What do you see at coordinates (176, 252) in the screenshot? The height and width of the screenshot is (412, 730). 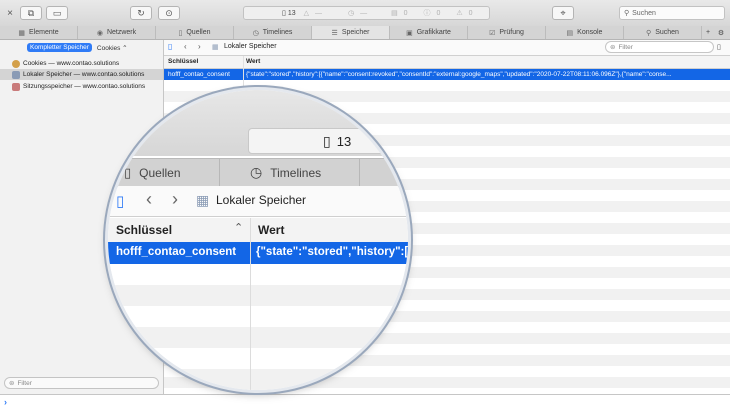 I see `magnified-row-key: hofff_contao_consent` at bounding box center [176, 252].